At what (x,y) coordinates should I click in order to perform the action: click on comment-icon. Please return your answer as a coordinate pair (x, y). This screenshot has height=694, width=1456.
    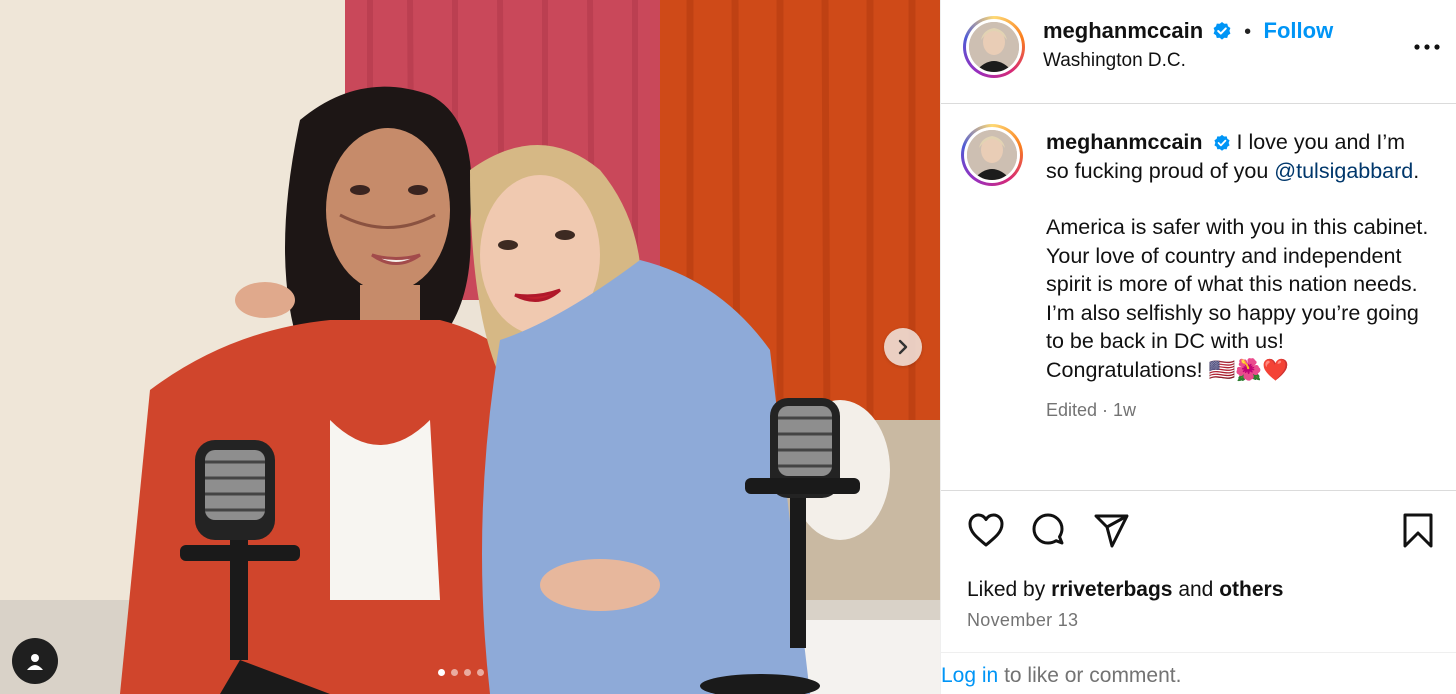
    Looking at the image, I should click on (1048, 529).